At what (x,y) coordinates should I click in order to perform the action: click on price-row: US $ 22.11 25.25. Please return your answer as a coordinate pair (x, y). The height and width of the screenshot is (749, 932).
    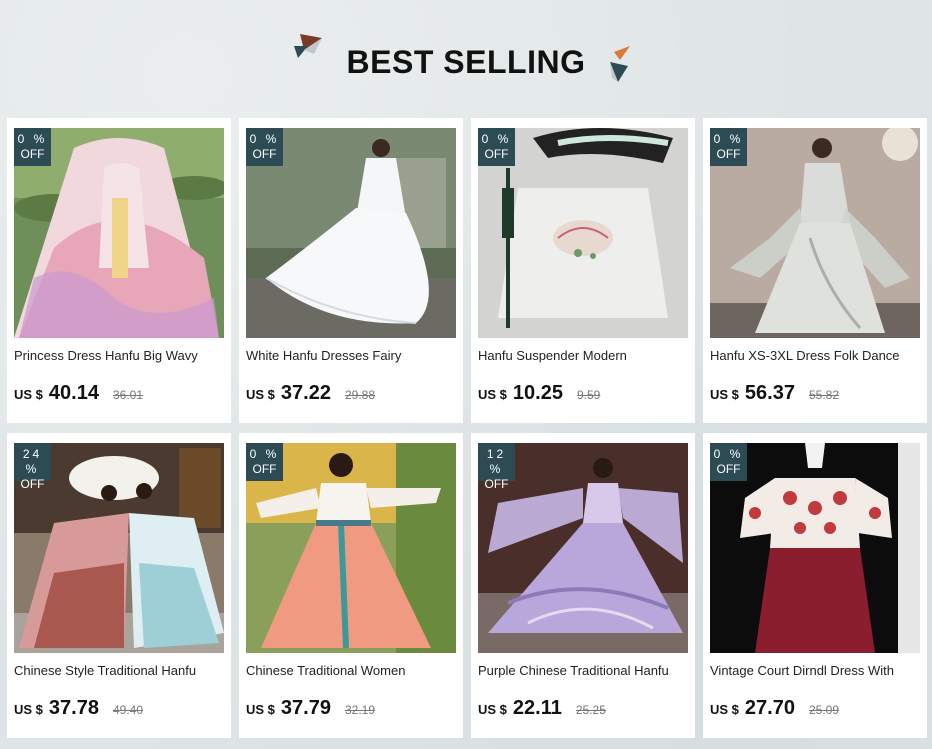
    Looking at the image, I should click on (542, 708).